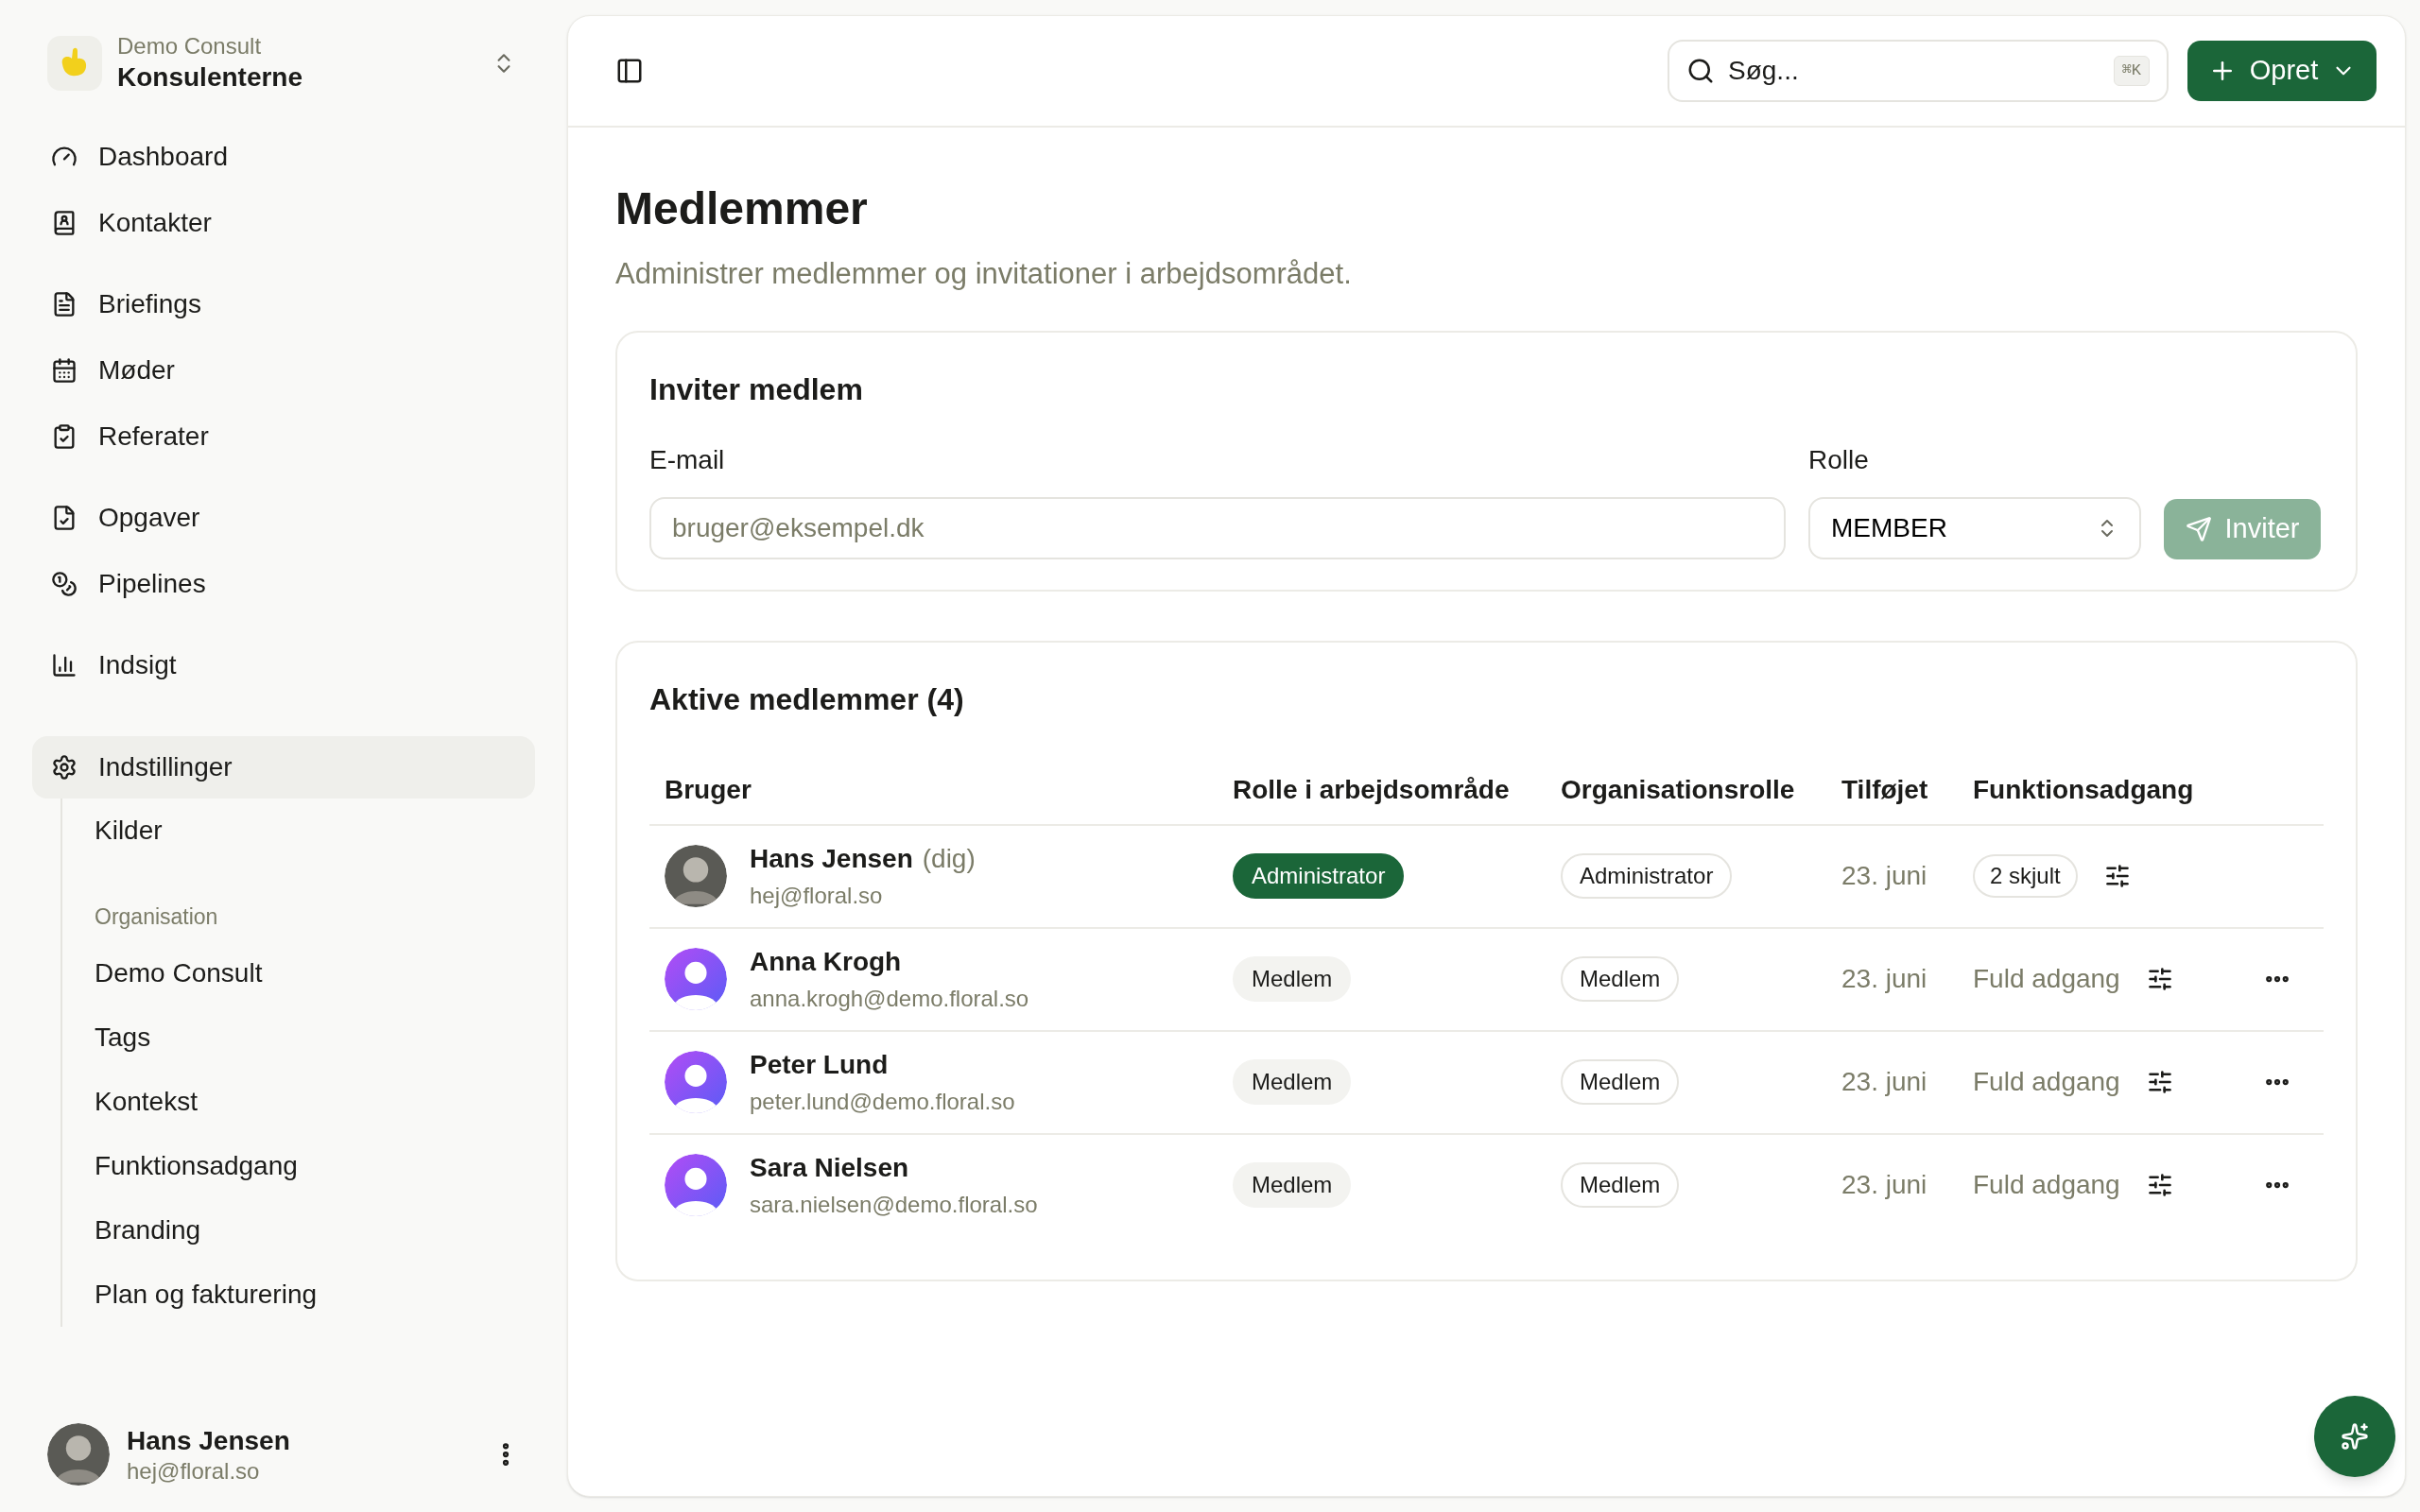 The width and height of the screenshot is (2420, 1512). I want to click on user-email: hej@floral.so, so click(194, 1471).